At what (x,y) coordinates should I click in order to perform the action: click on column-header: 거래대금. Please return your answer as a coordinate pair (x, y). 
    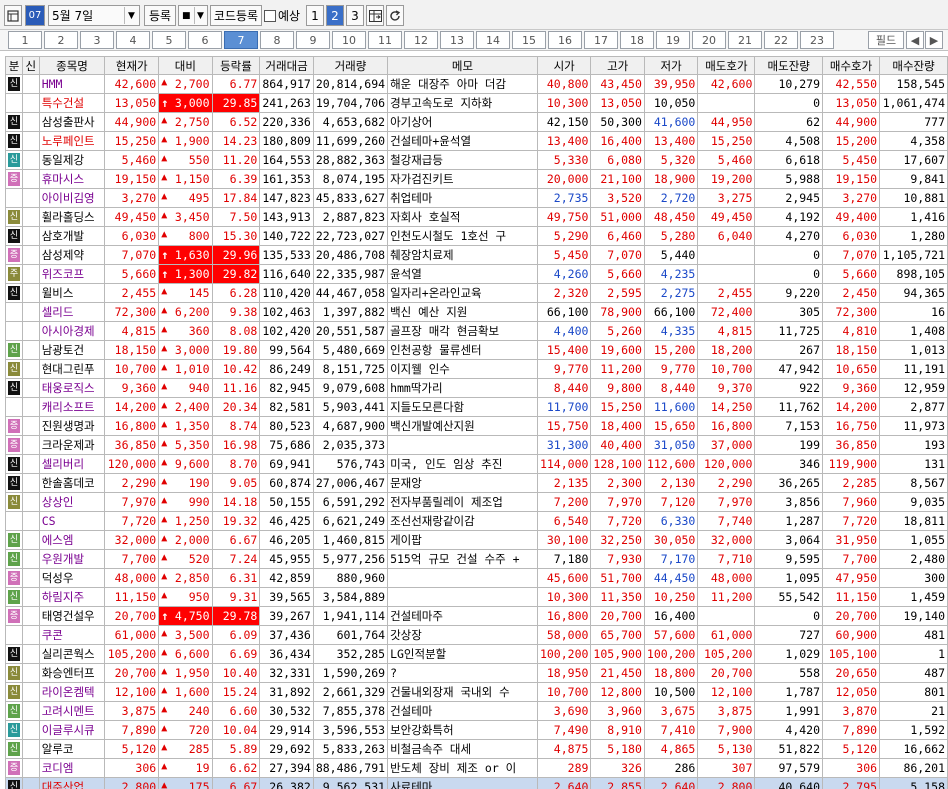
    Looking at the image, I should click on (286, 65).